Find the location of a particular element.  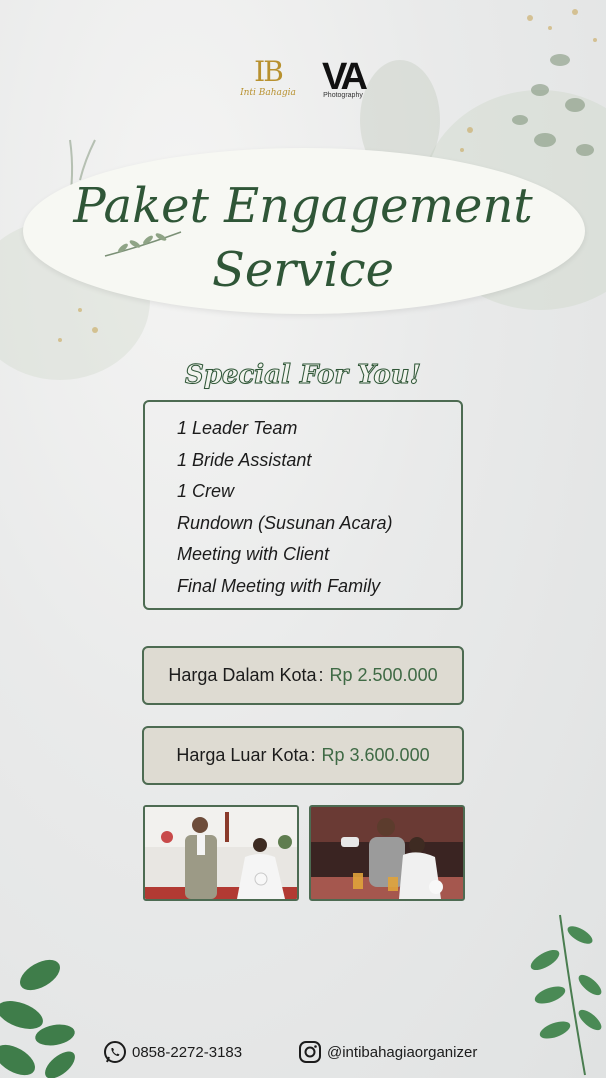

feature-item: Meeting with Client is located at coordinates (253, 554).